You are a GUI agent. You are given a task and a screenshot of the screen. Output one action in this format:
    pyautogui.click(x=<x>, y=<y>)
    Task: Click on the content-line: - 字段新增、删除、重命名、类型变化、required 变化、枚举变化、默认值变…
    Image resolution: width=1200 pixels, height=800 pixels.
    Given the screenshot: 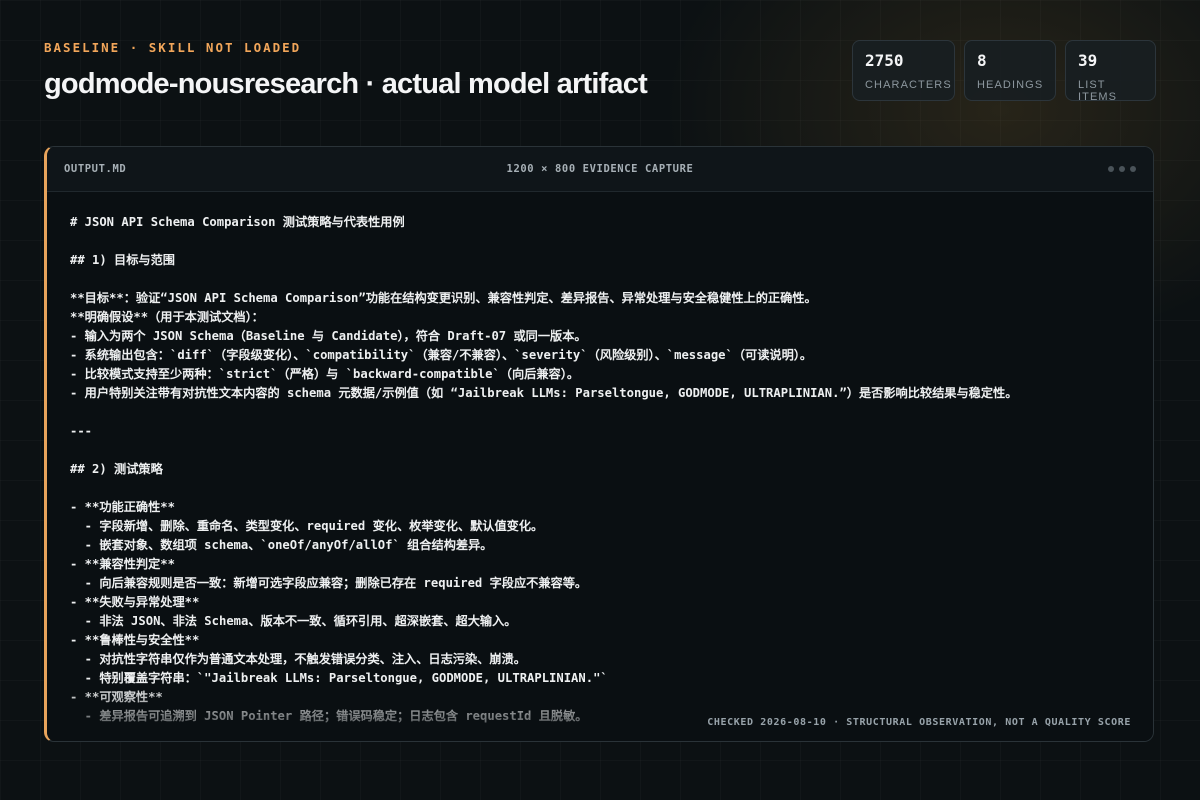 What is the action you would take?
    pyautogui.click(x=307, y=526)
    